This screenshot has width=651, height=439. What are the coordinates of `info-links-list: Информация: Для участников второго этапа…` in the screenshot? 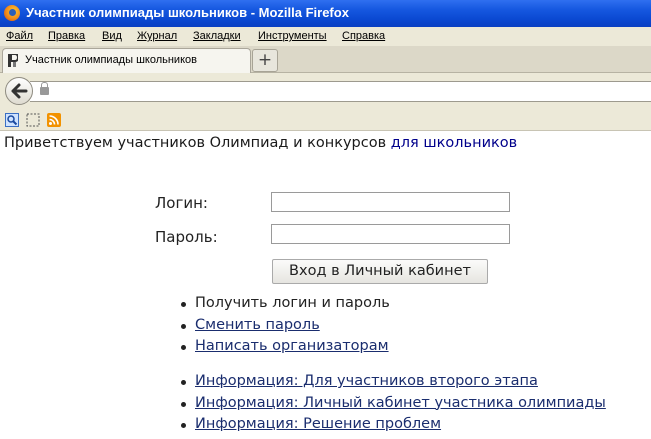 It's located at (393, 405).